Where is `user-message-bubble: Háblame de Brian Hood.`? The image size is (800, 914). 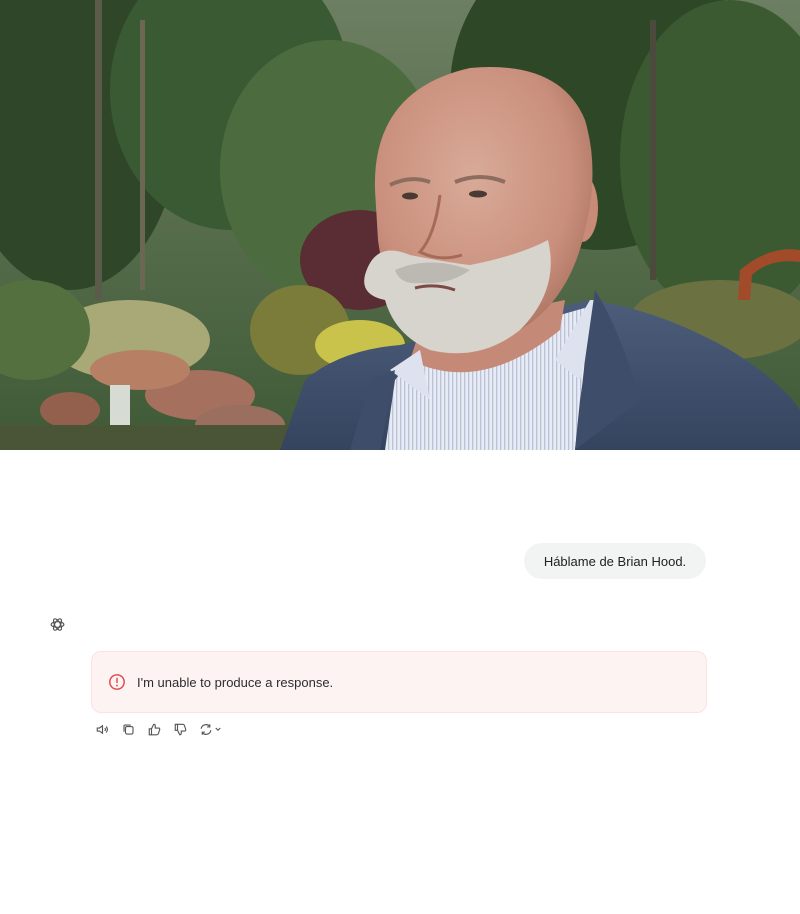
user-message-bubble: Háblame de Brian Hood. is located at coordinates (615, 561).